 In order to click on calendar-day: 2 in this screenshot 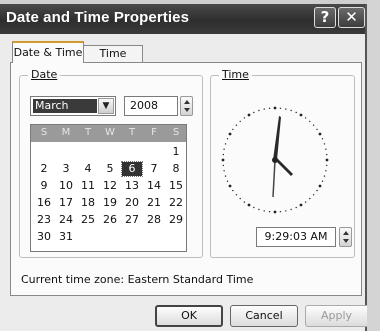, I will do `click(44, 169)`.